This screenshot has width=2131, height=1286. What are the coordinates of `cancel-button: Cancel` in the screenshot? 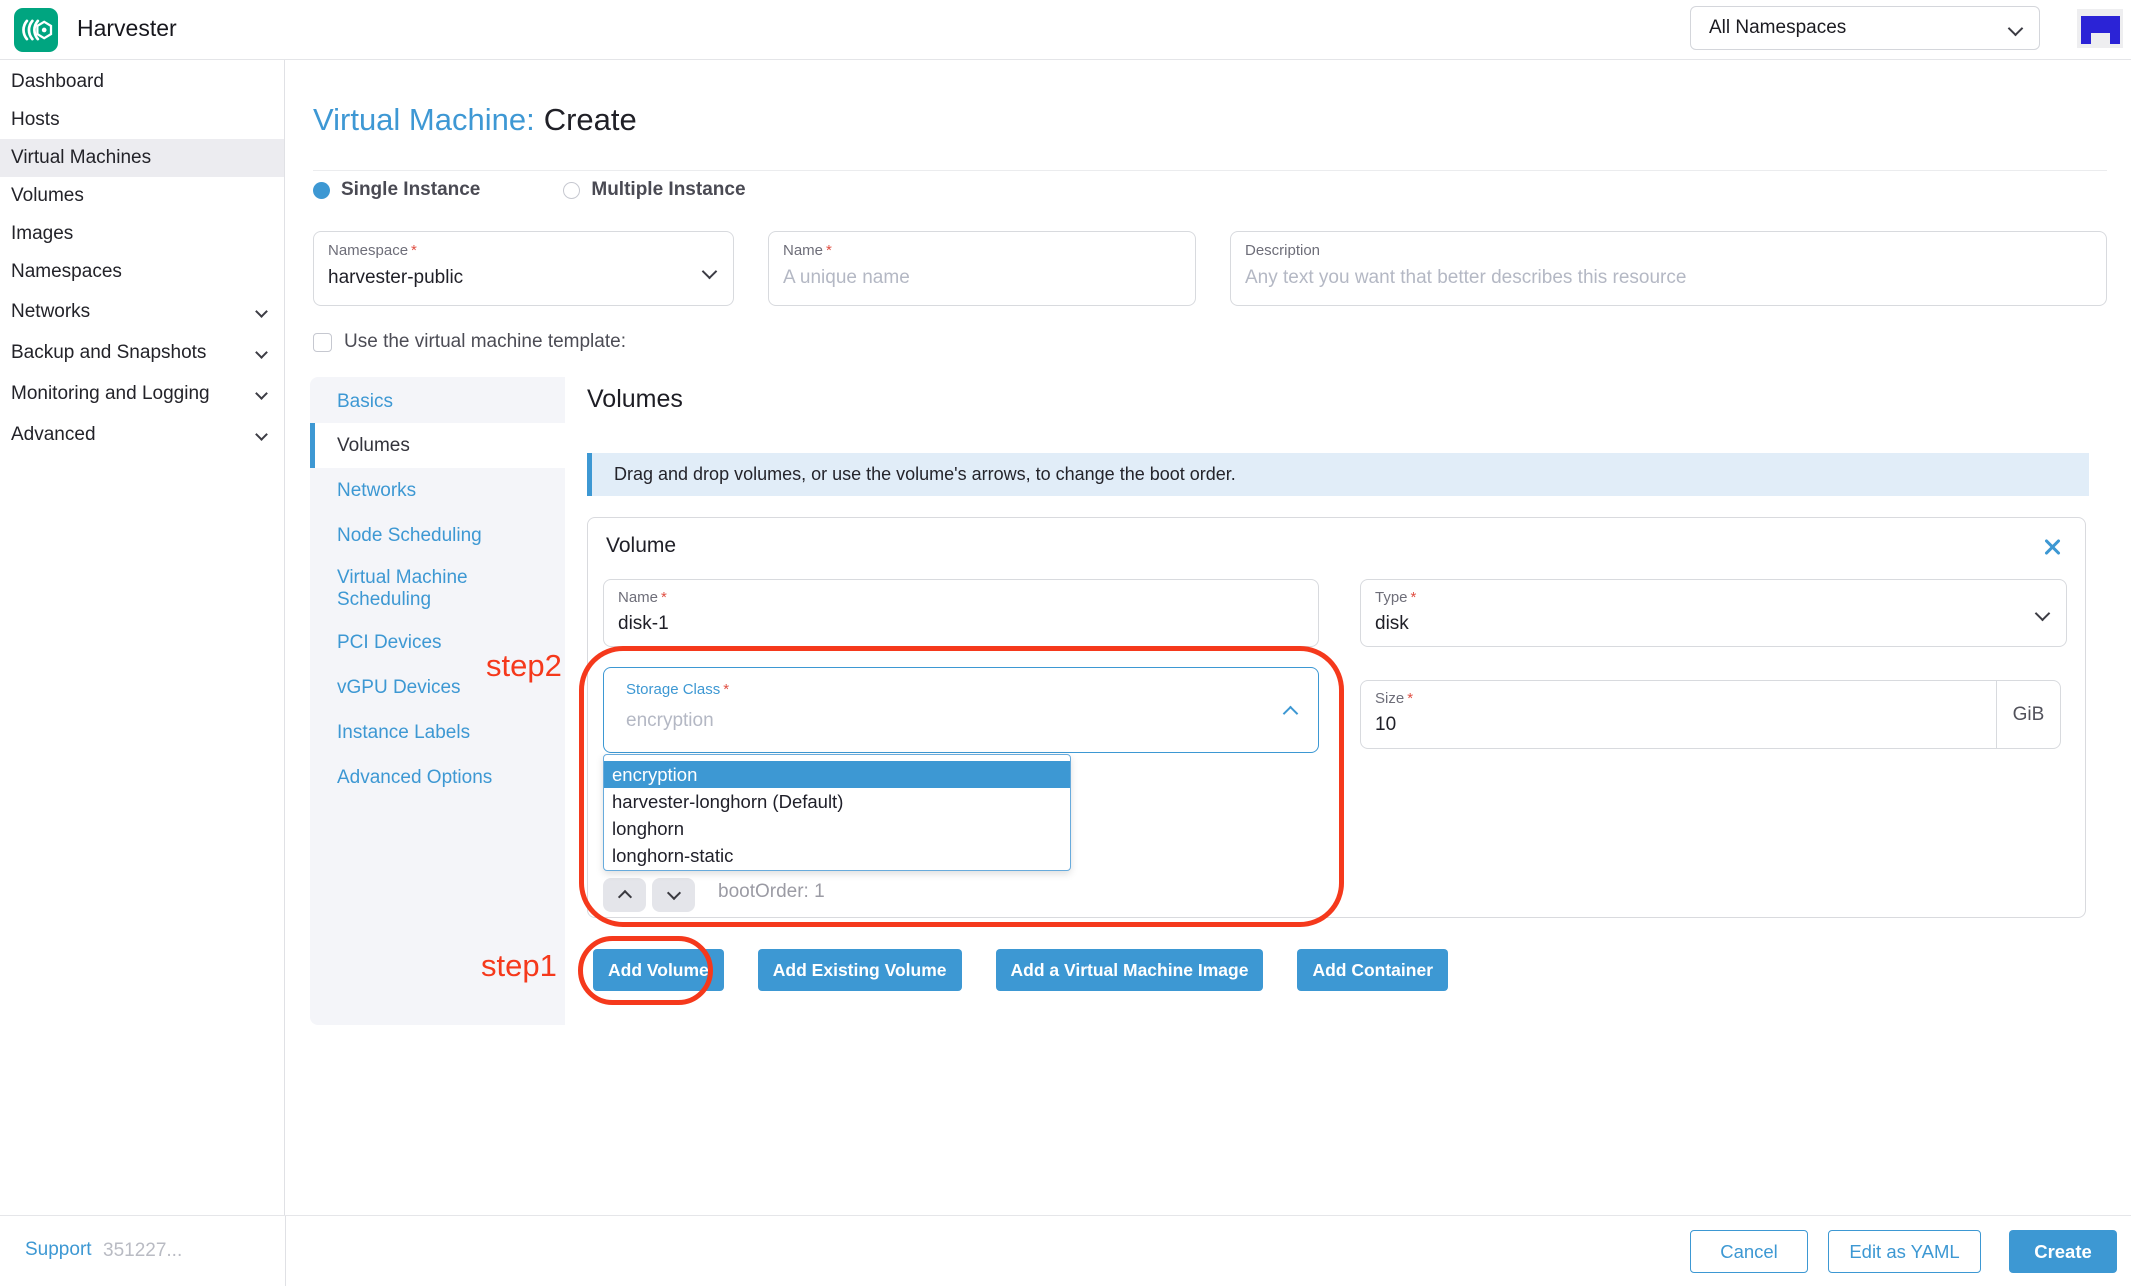 It's located at (1749, 1251).